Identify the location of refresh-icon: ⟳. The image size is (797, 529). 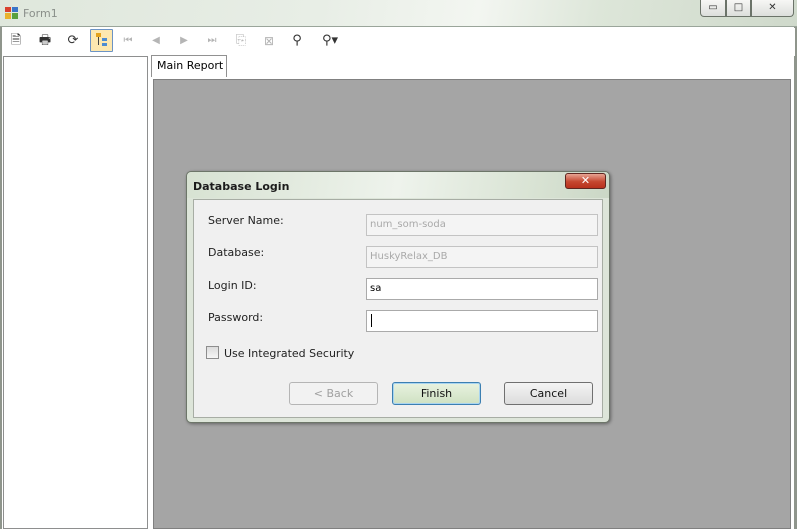
(73, 41).